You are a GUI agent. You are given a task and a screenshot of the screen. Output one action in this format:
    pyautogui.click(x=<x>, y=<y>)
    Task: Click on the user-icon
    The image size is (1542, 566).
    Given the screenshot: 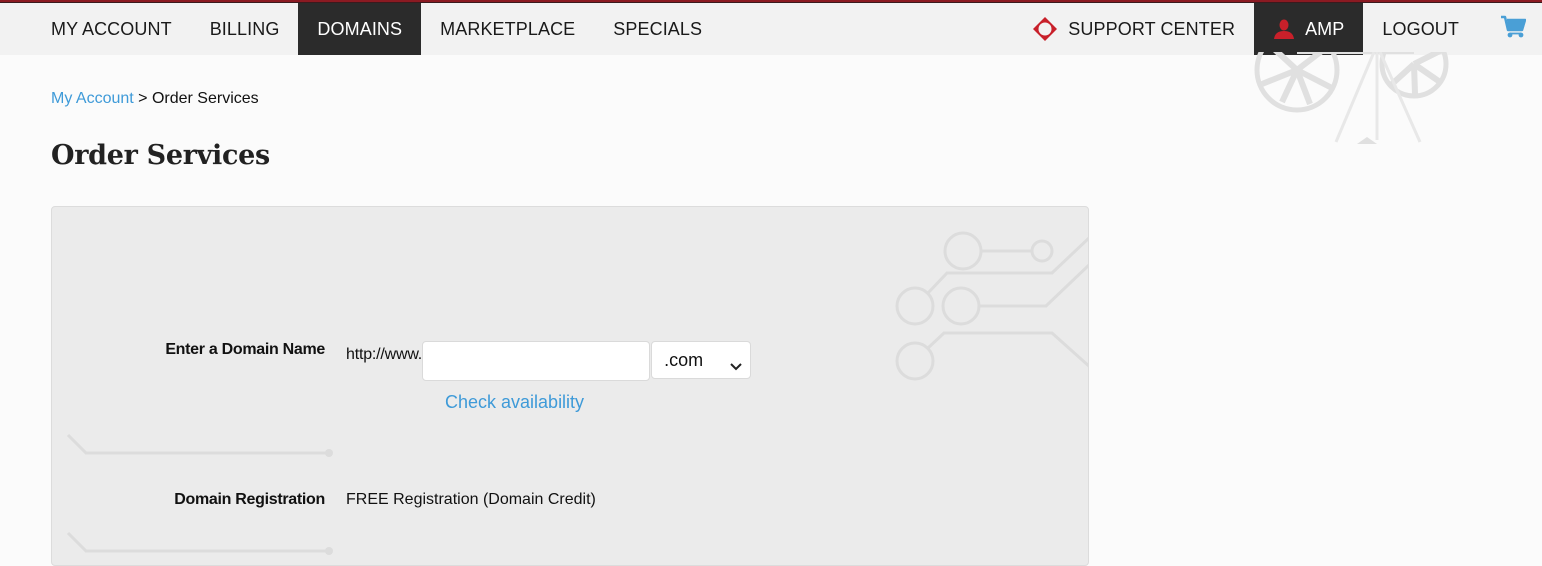 What is the action you would take?
    pyautogui.click(x=1284, y=29)
    